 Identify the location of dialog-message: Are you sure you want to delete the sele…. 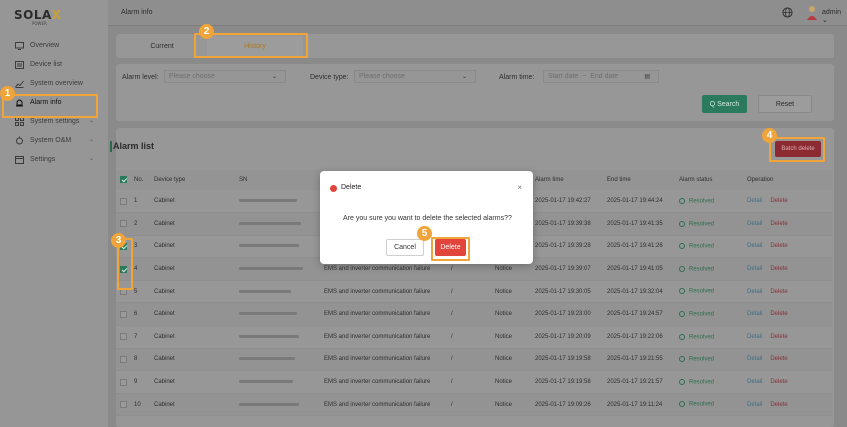
(427, 218).